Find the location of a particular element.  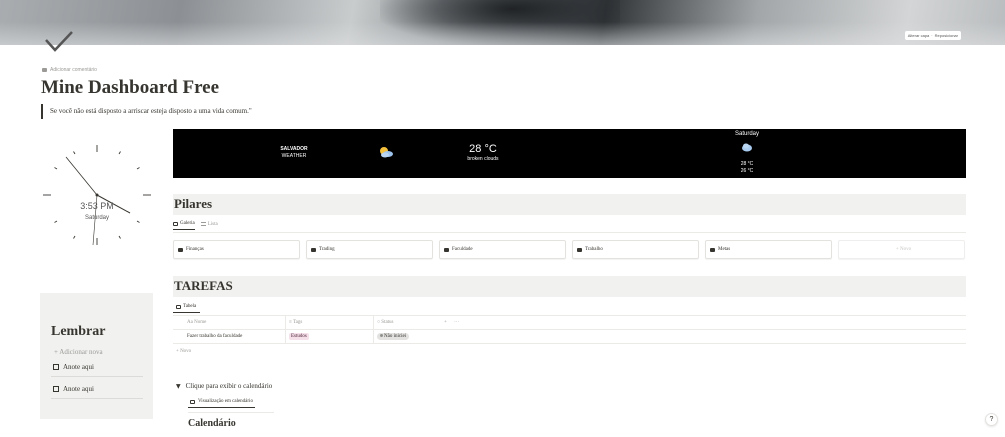

gallery-icon is located at coordinates (175, 223).